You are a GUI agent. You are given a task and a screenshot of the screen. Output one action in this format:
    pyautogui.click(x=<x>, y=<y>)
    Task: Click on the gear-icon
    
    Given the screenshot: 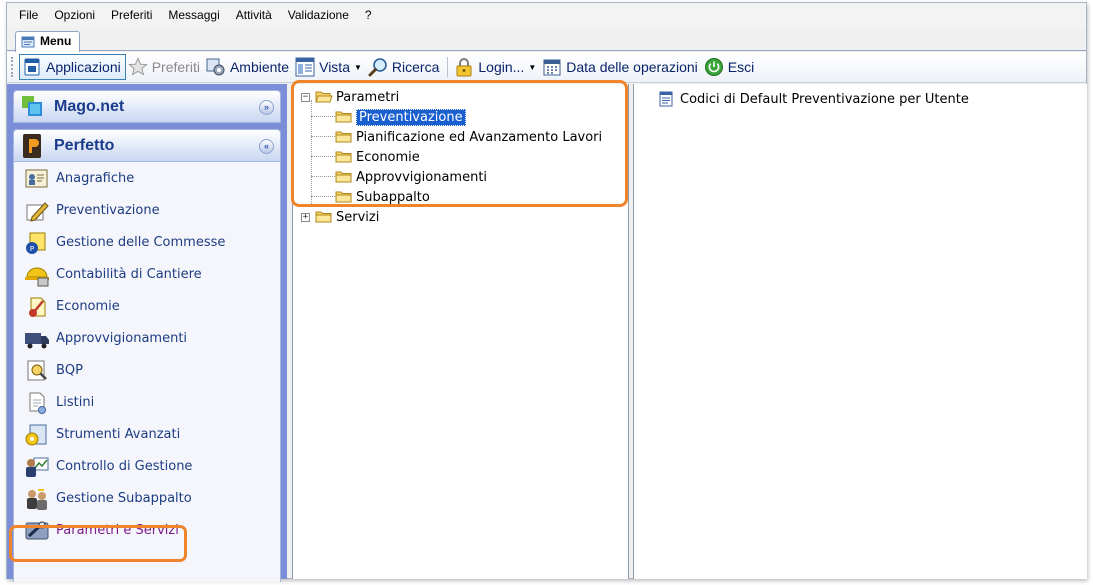 What is the action you would take?
    pyautogui.click(x=215, y=67)
    